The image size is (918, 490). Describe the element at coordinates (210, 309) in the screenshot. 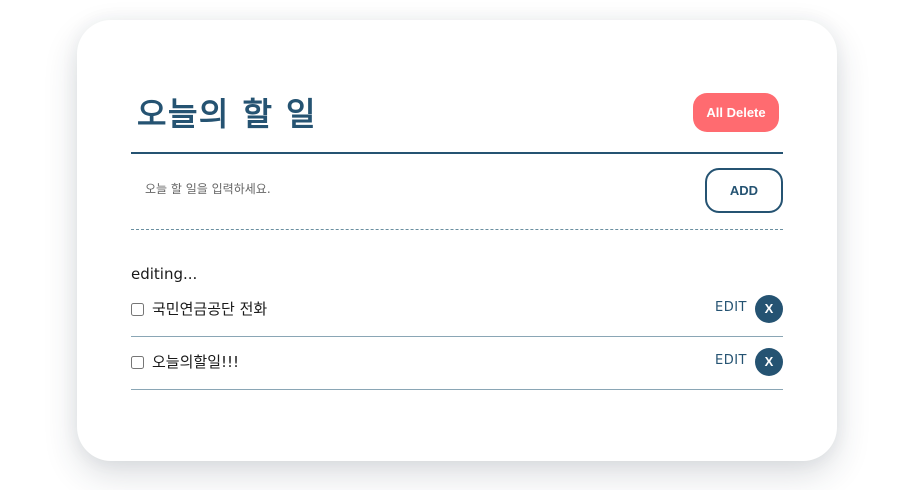

I see `todo-text: 국민연금공단 전화` at that location.